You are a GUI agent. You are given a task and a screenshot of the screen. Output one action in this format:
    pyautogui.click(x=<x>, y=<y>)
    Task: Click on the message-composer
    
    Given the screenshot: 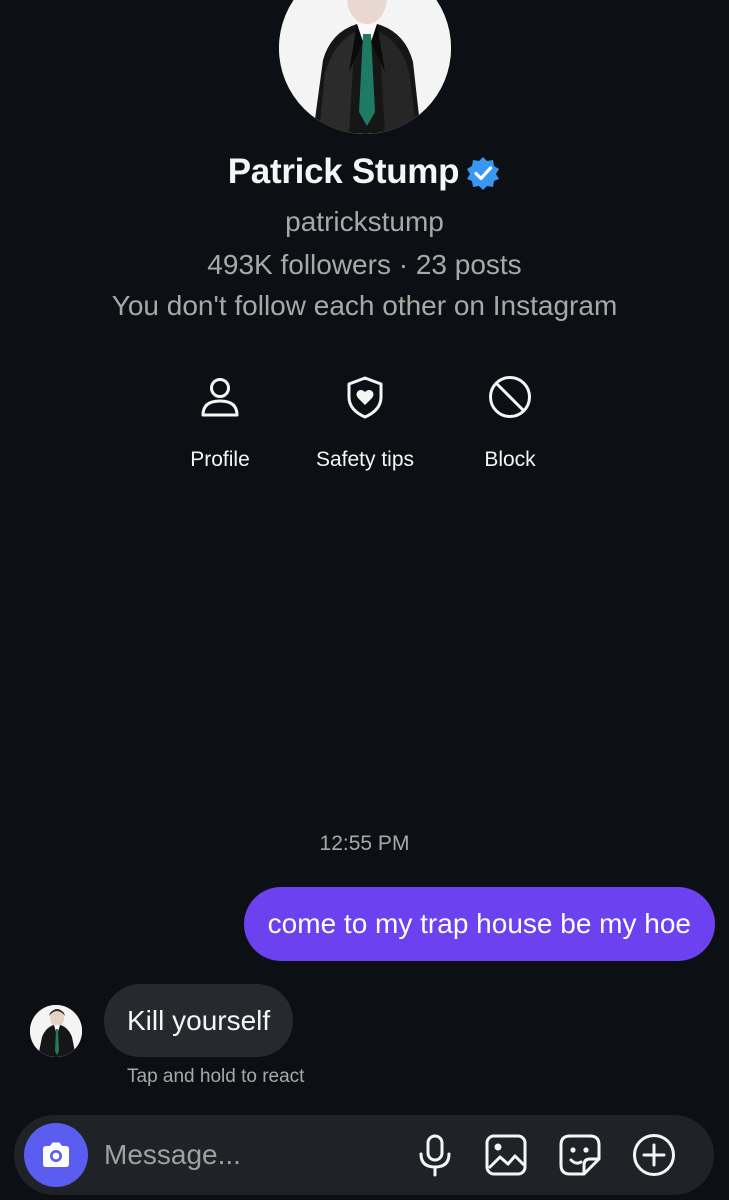 What is the action you would take?
    pyautogui.click(x=364, y=1155)
    